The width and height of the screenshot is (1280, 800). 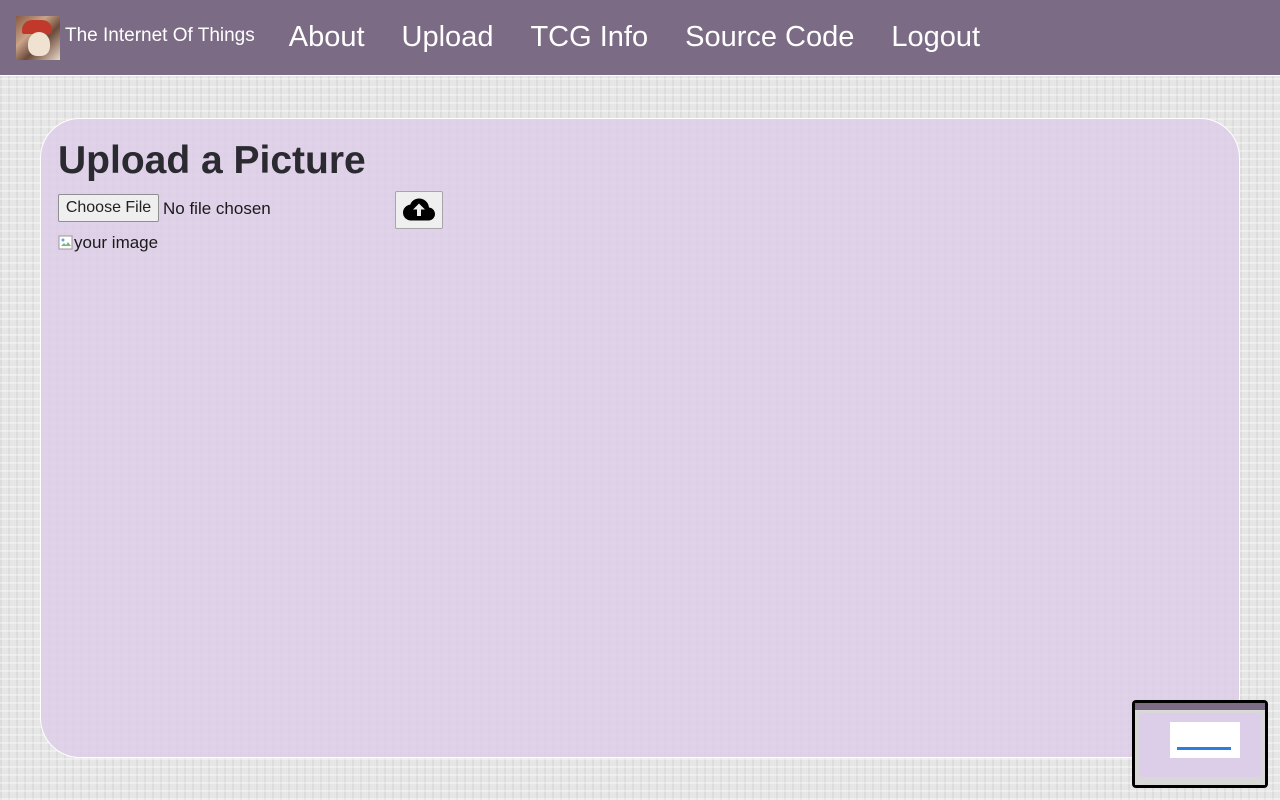 I want to click on brand-name: The Internet Of Things, so click(x=160, y=35).